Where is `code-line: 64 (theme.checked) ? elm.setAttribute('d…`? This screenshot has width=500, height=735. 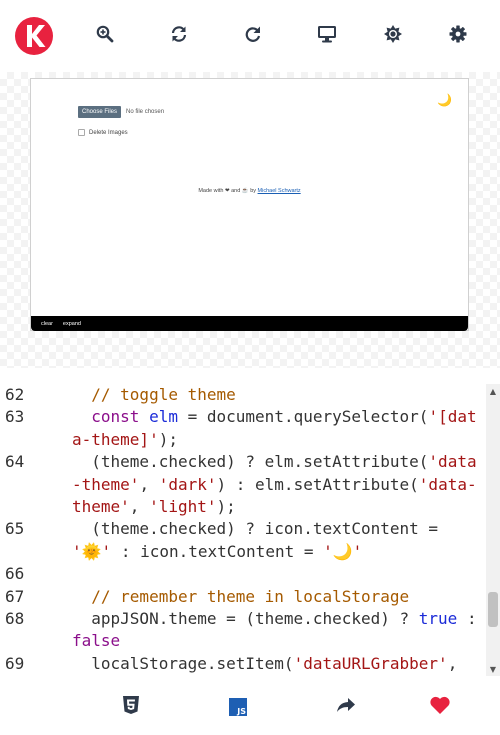
code-line: 64 (theme.checked) ? elm.setAttribute('d… is located at coordinates (243, 484).